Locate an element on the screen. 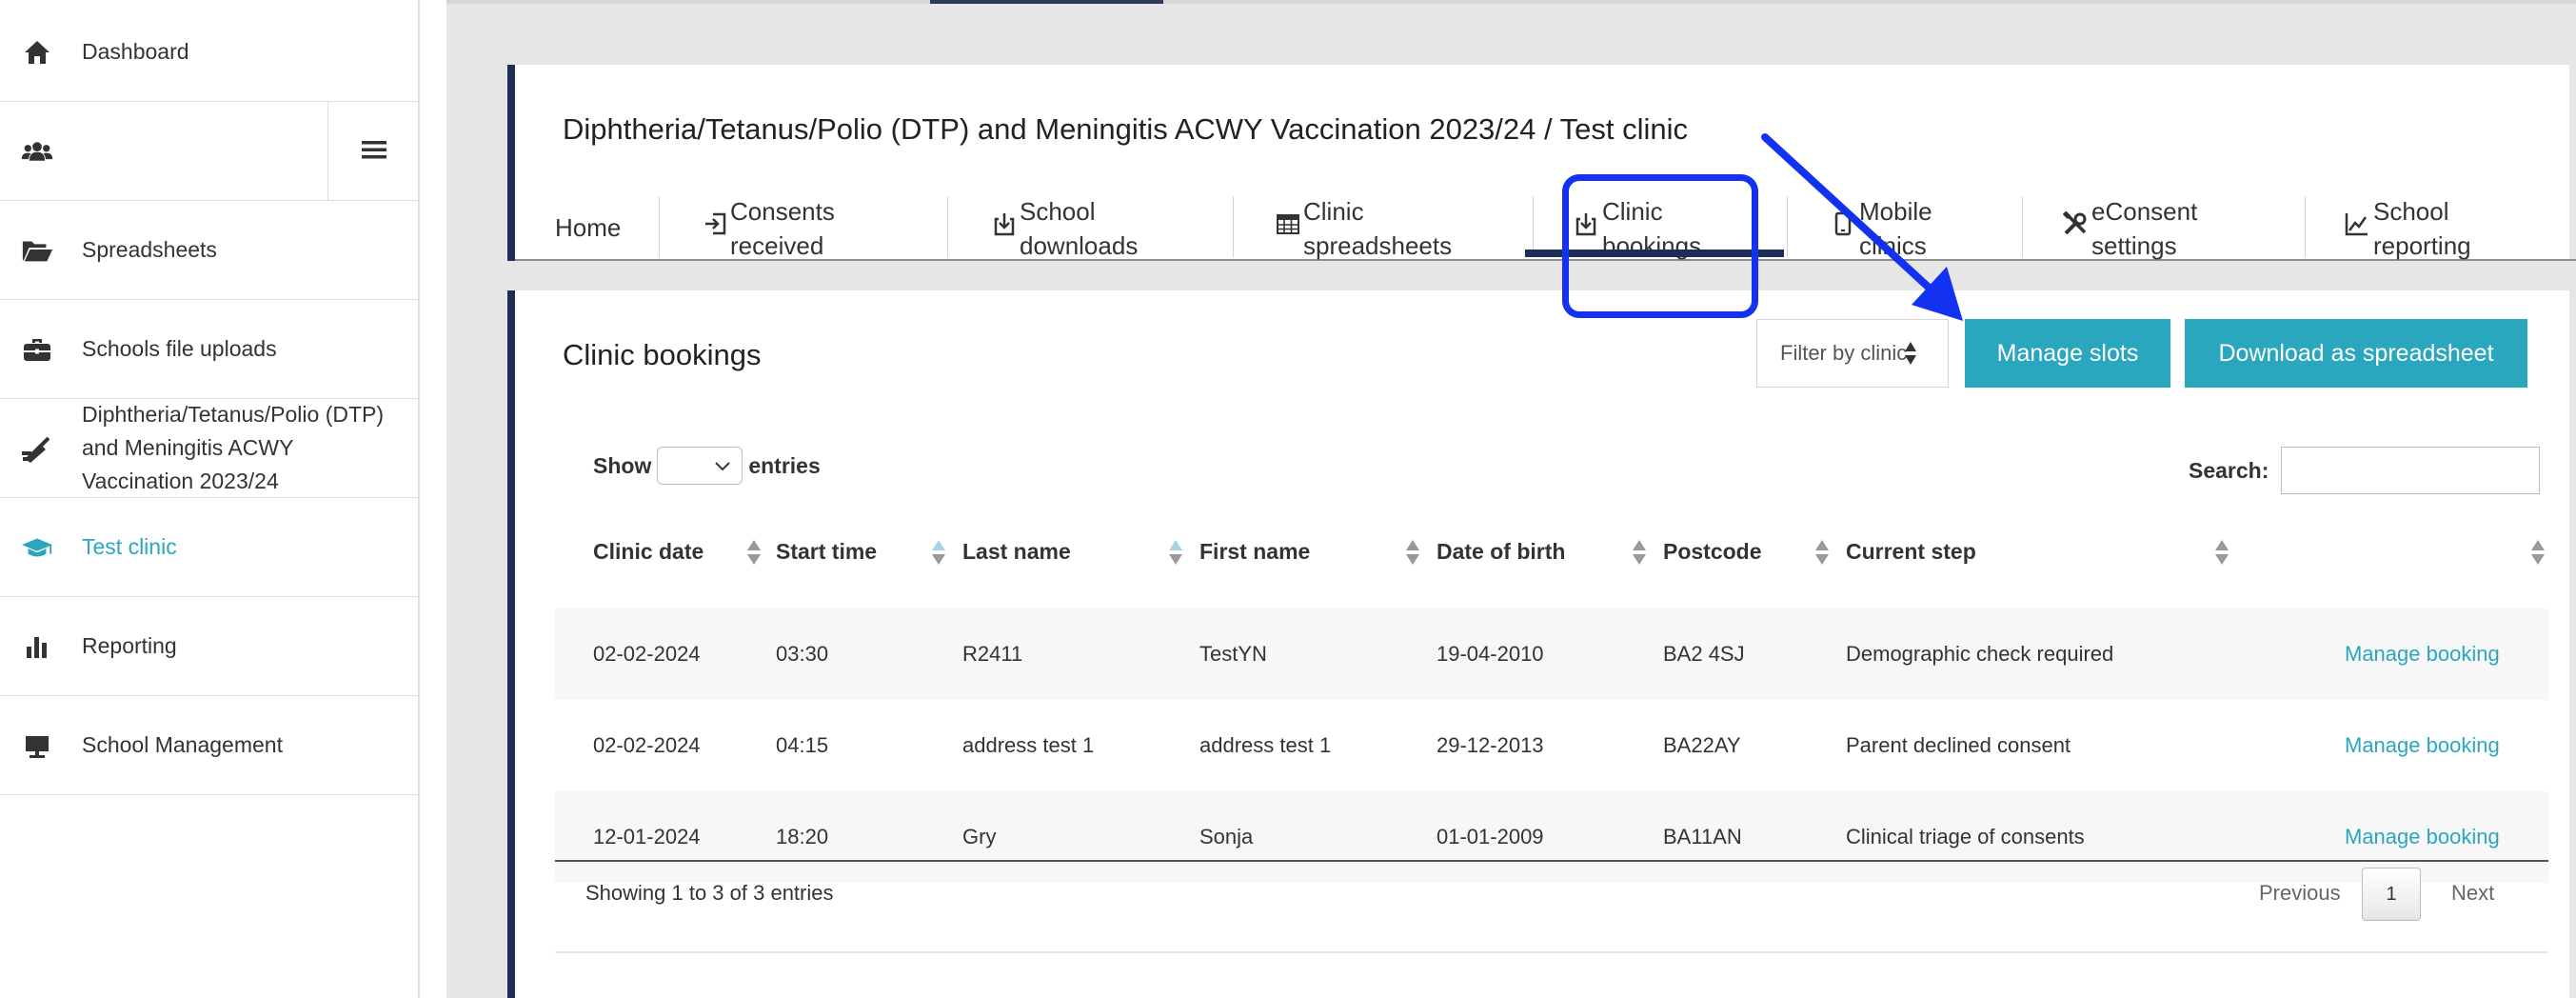 The width and height of the screenshot is (2576, 998). select-arrows-icon is located at coordinates (1910, 356).